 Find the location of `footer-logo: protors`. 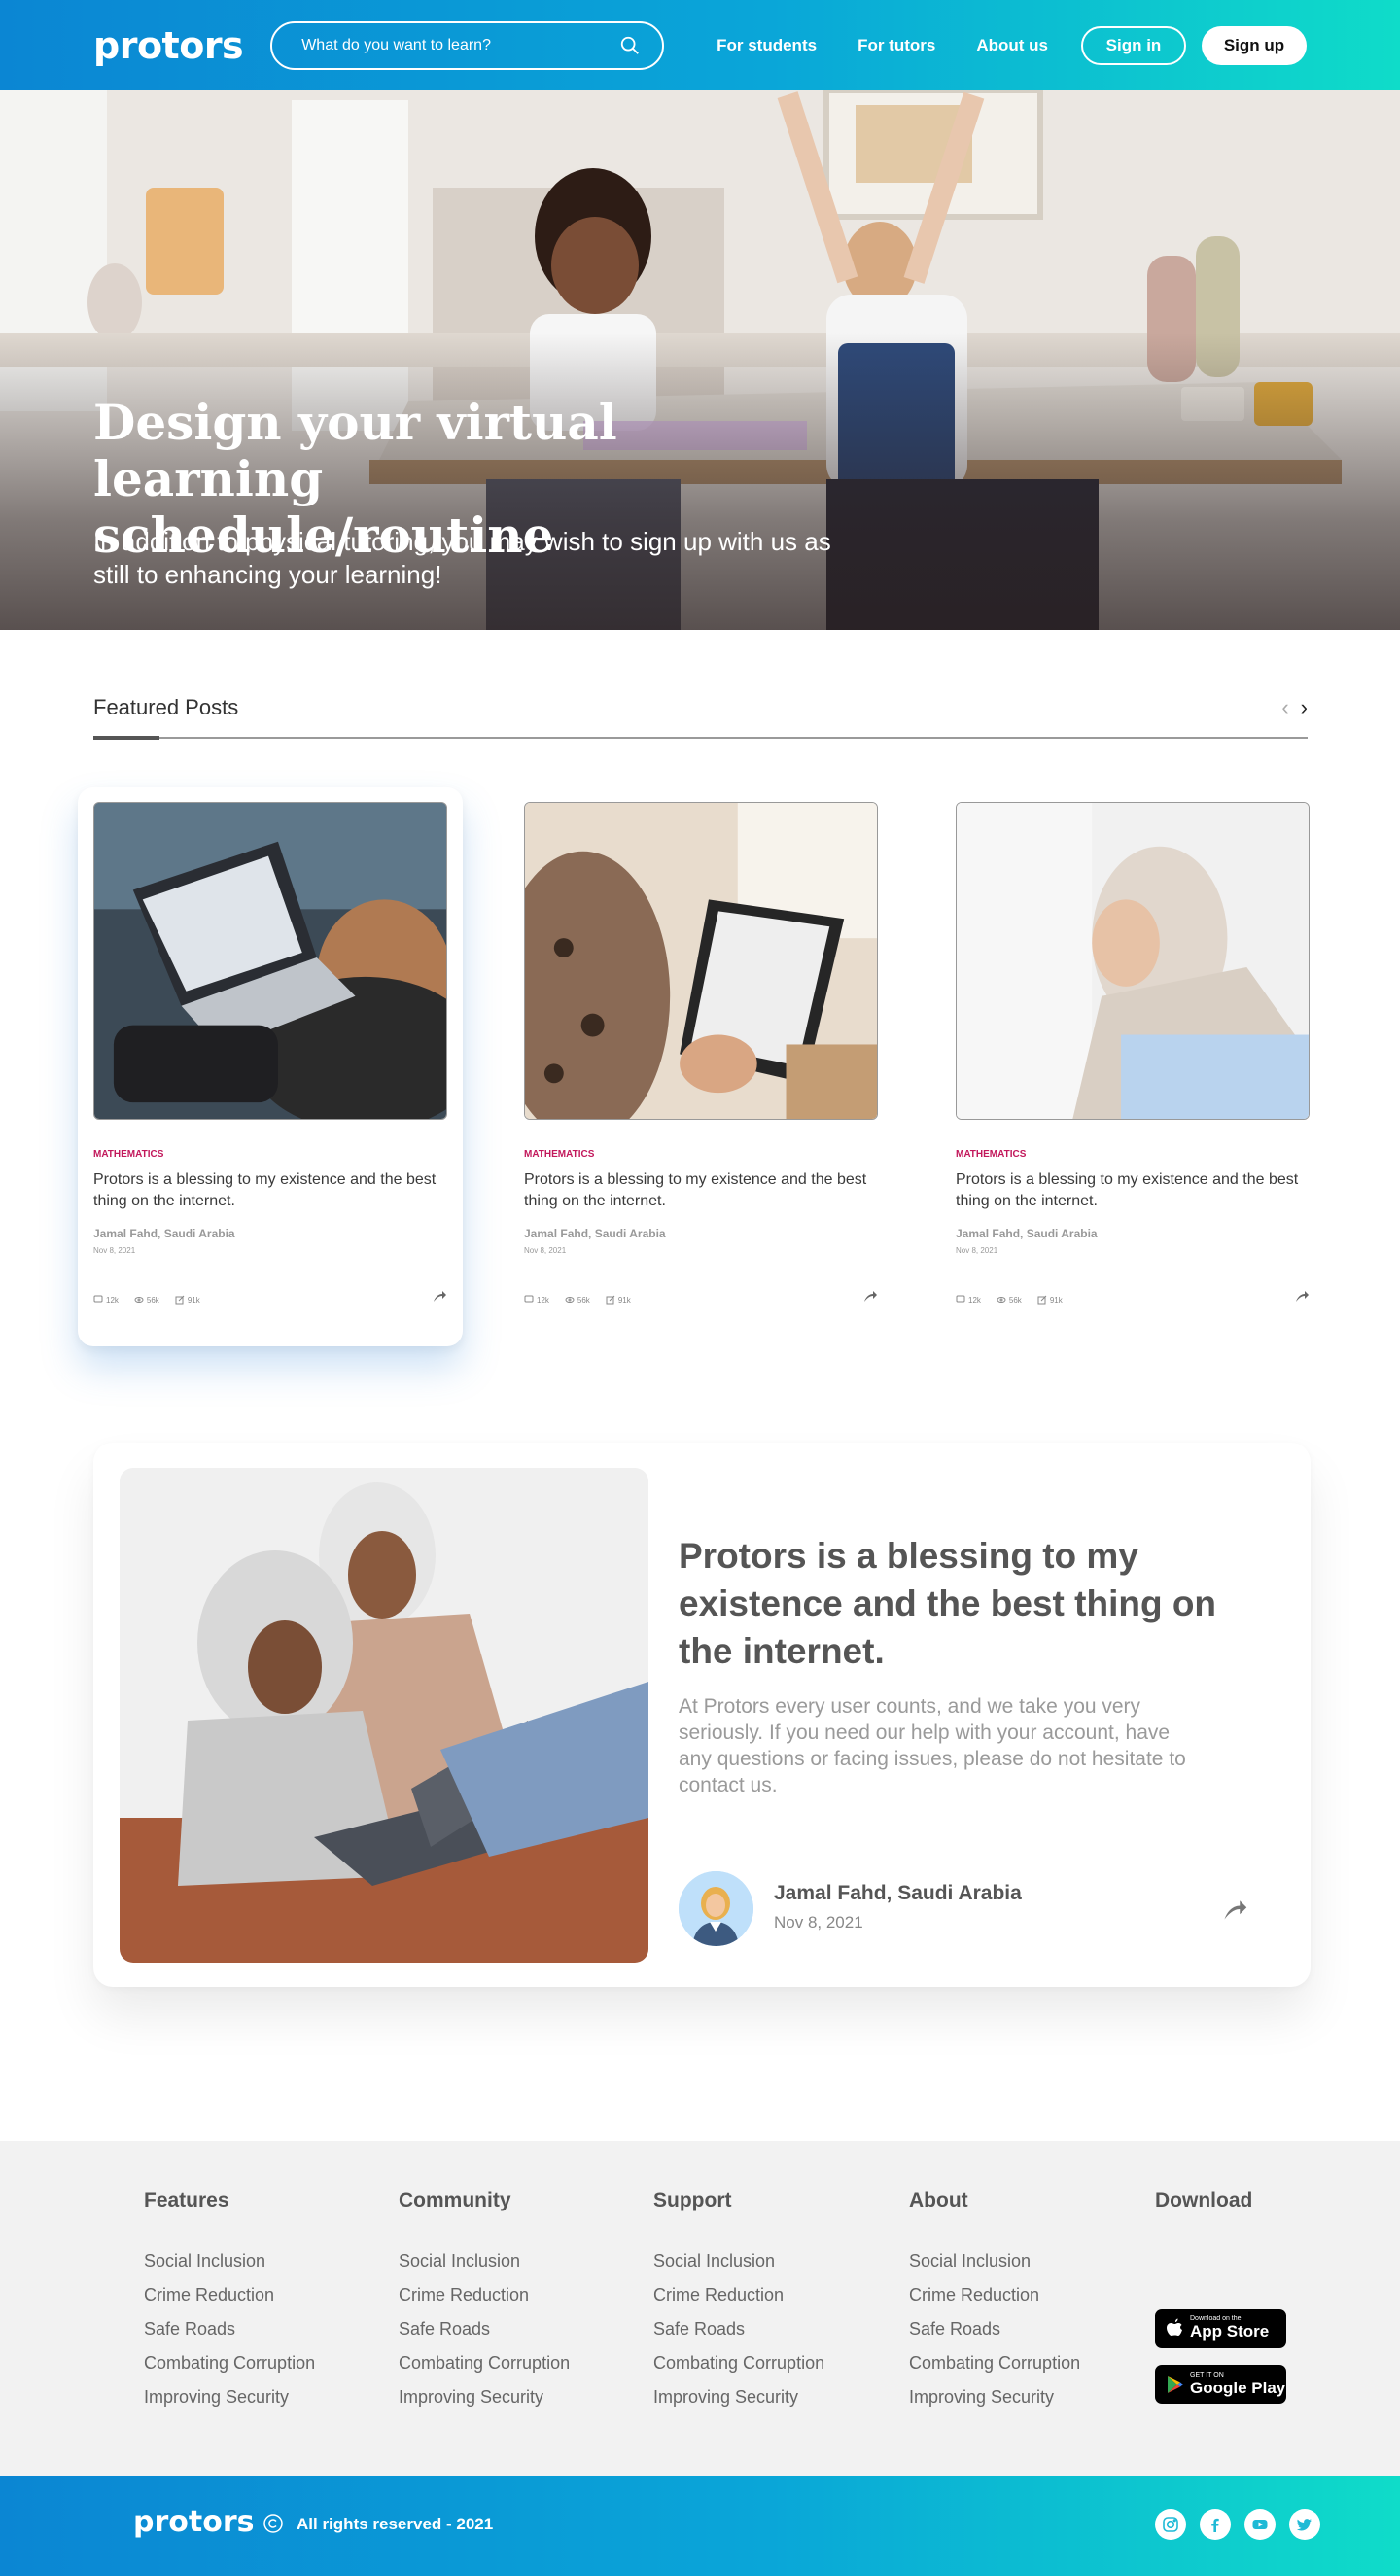

footer-logo: protors is located at coordinates (193, 2522).